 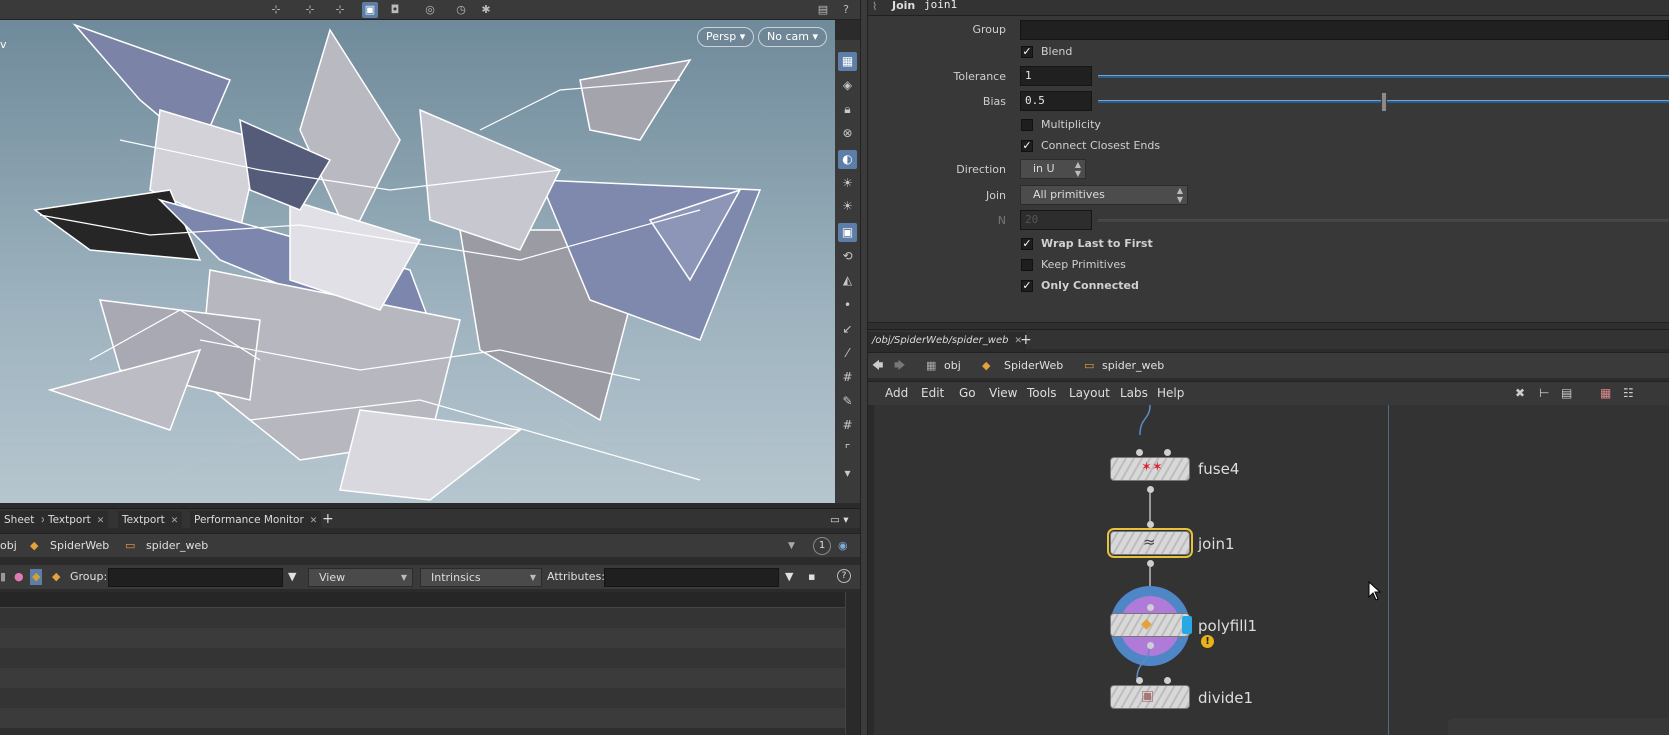 What do you see at coordinates (1134, 393) in the screenshot?
I see `menu-labs: Labs` at bounding box center [1134, 393].